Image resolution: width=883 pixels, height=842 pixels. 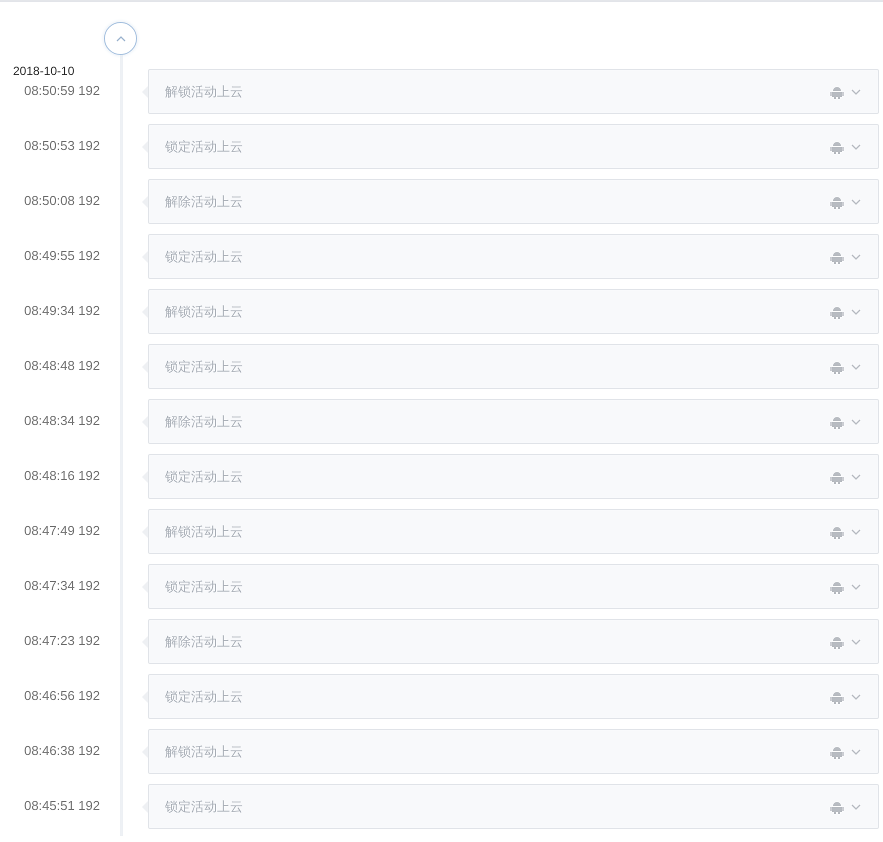 I want to click on event-time: 08:48:48 192, so click(x=61, y=365).